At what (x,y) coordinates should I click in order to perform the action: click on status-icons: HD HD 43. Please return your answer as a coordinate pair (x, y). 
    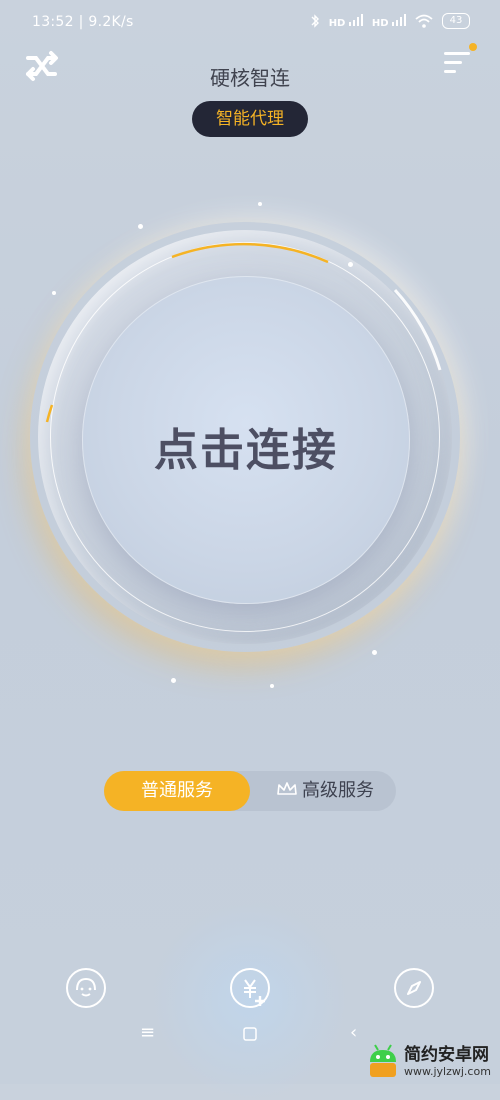
    Looking at the image, I should click on (390, 21).